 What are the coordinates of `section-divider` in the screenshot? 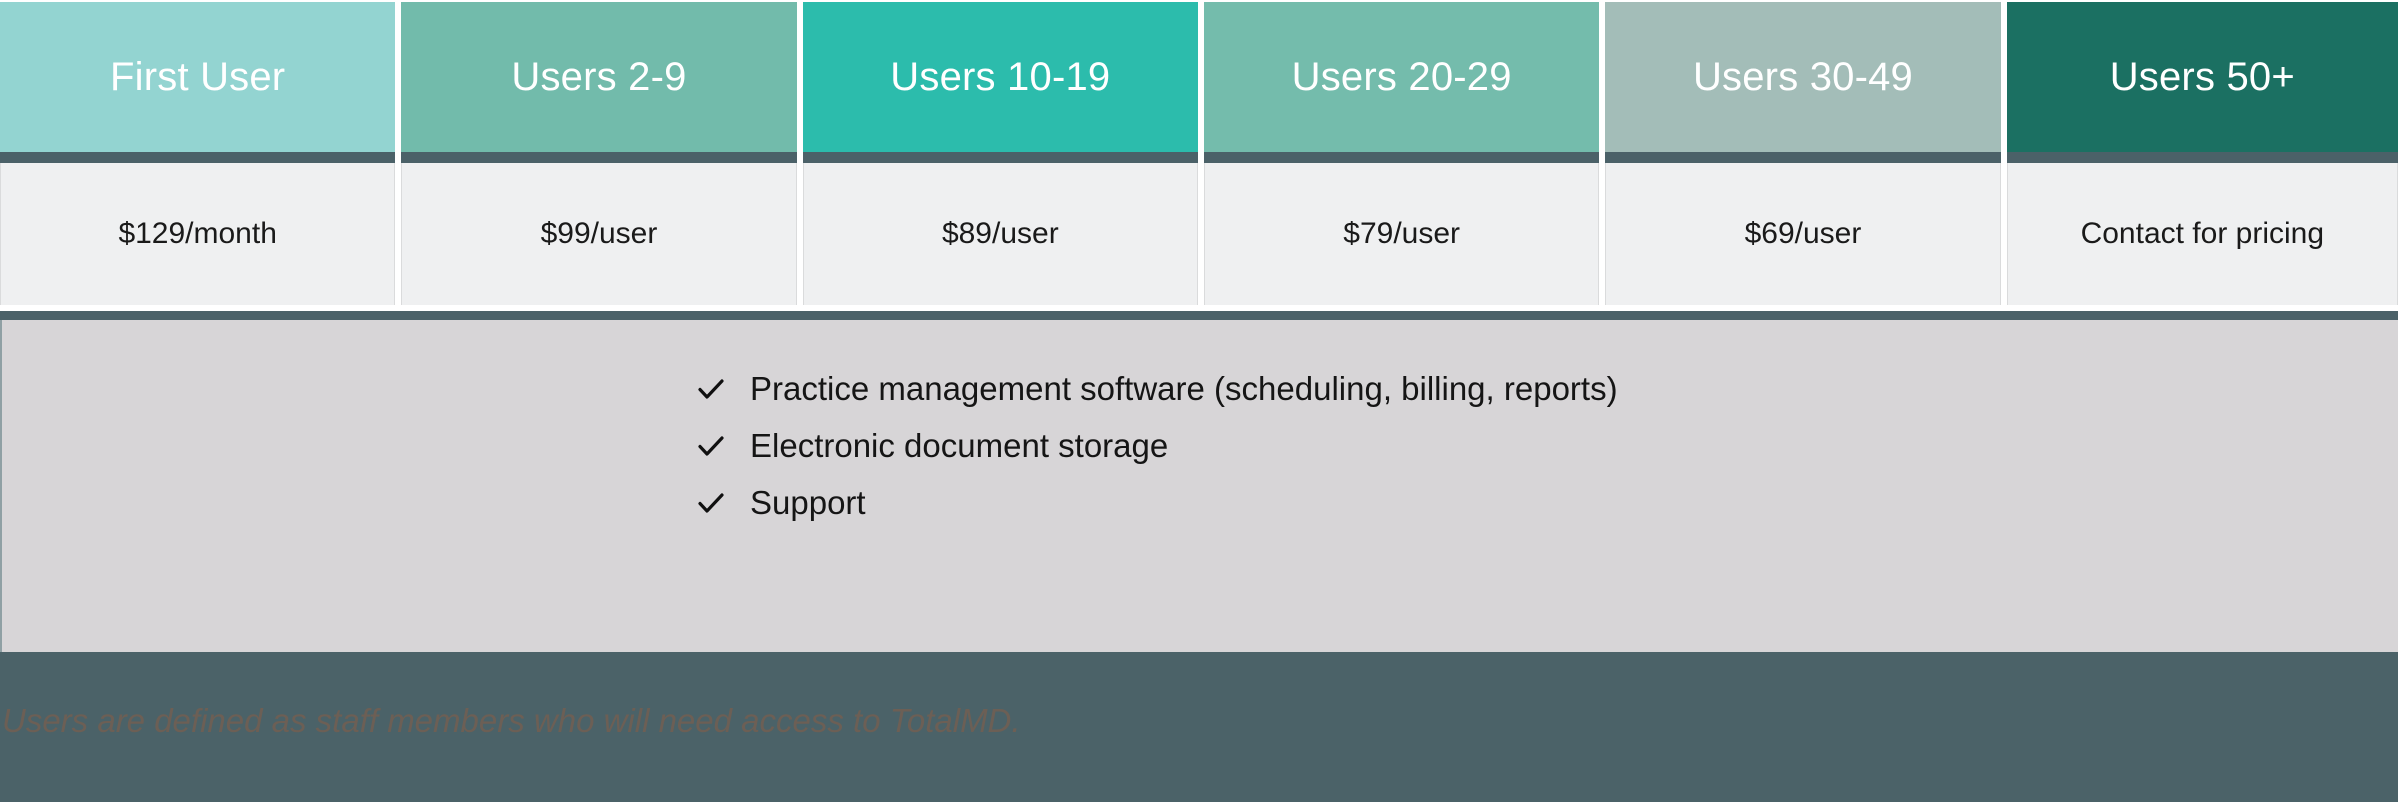 It's located at (1199, 315).